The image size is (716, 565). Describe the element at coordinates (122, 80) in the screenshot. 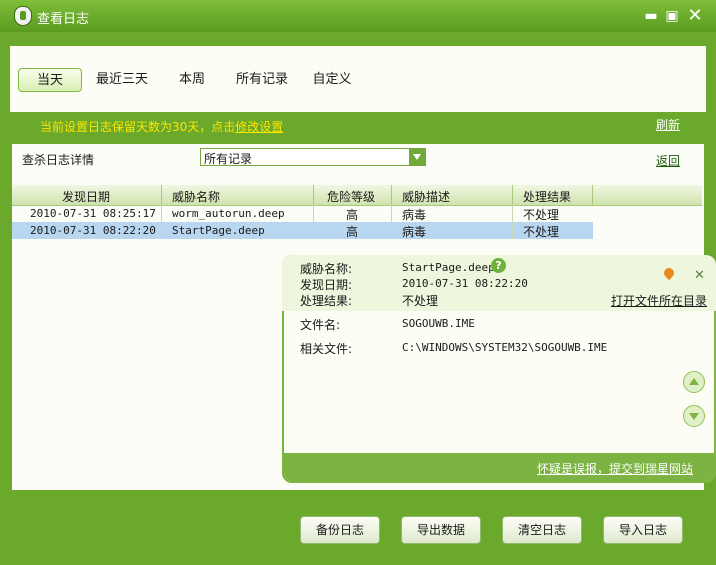

I see `tab-last-three-days: 最近三天` at that location.